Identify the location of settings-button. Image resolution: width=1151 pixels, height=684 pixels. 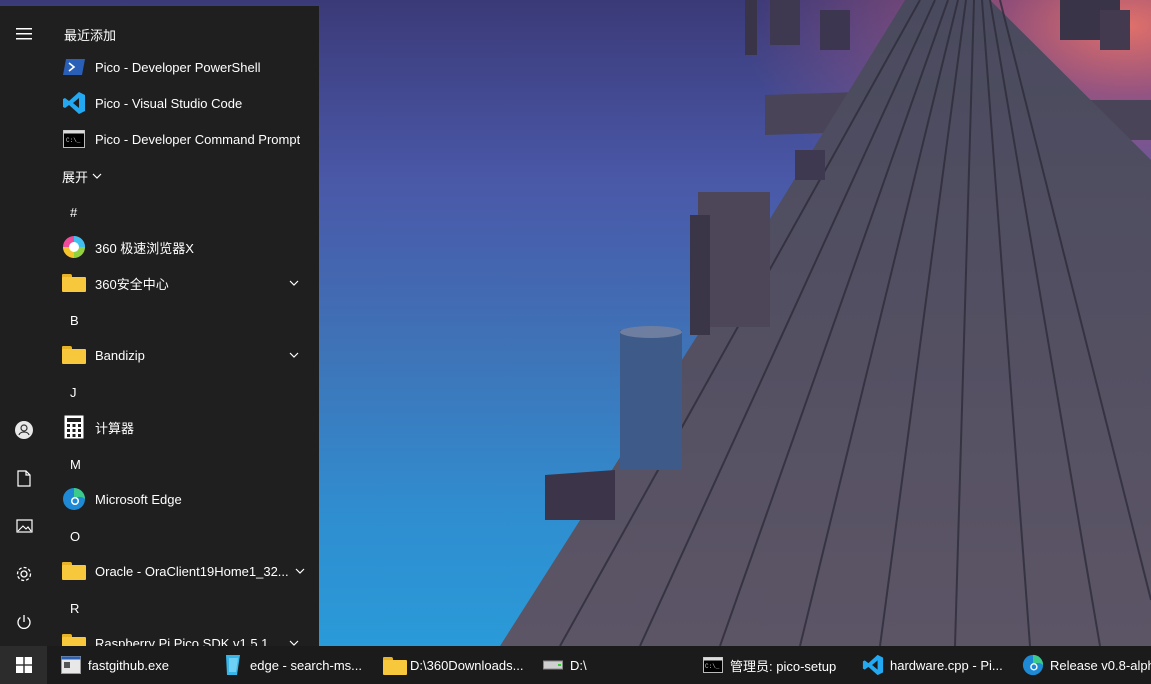
(24, 574).